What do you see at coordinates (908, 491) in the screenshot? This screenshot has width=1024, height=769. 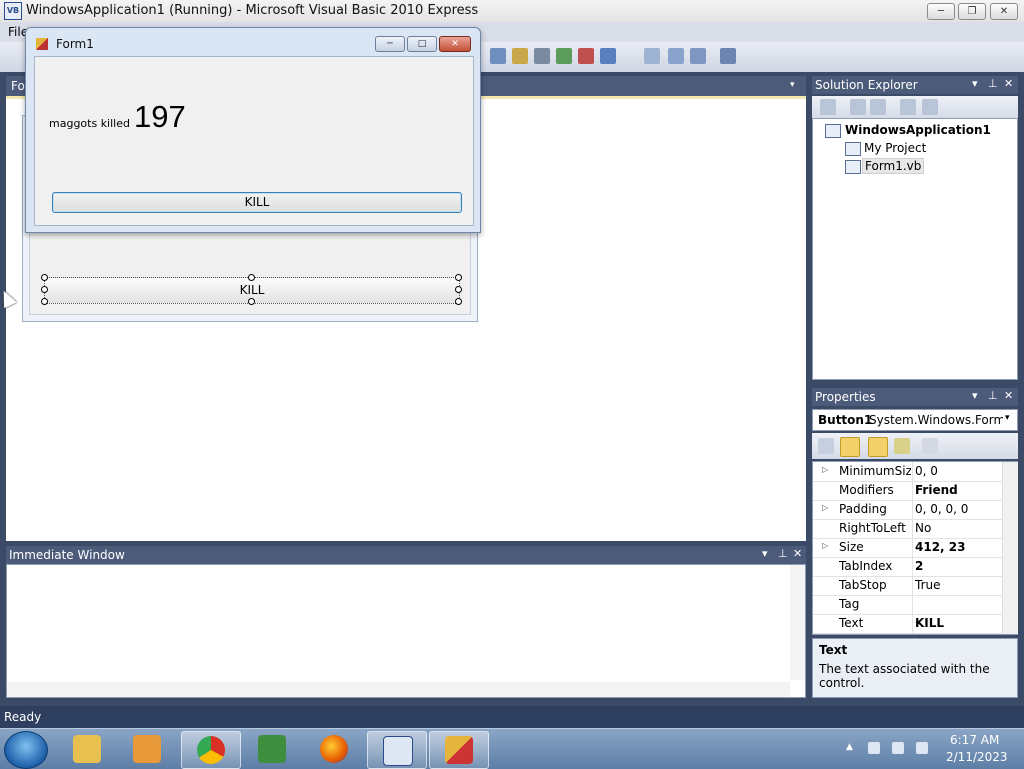 I see `property-row: Modifiers Friend` at bounding box center [908, 491].